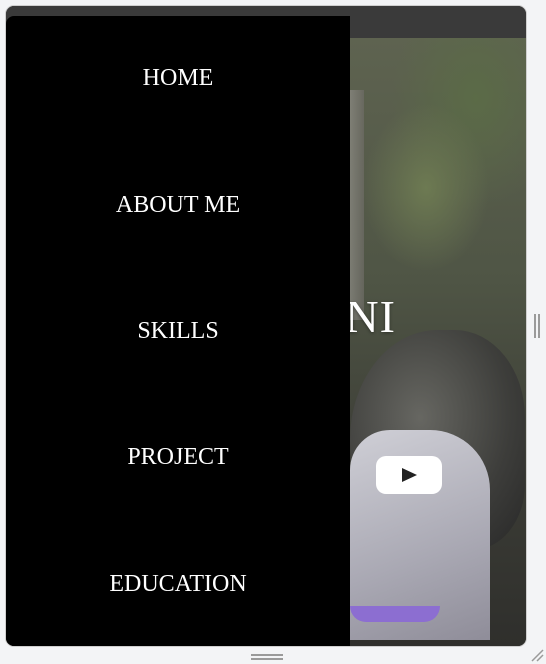 Image resolution: width=546 pixels, height=664 pixels. Describe the element at coordinates (178, 457) in the screenshot. I see `nav-item-project: PROJECT` at that location.